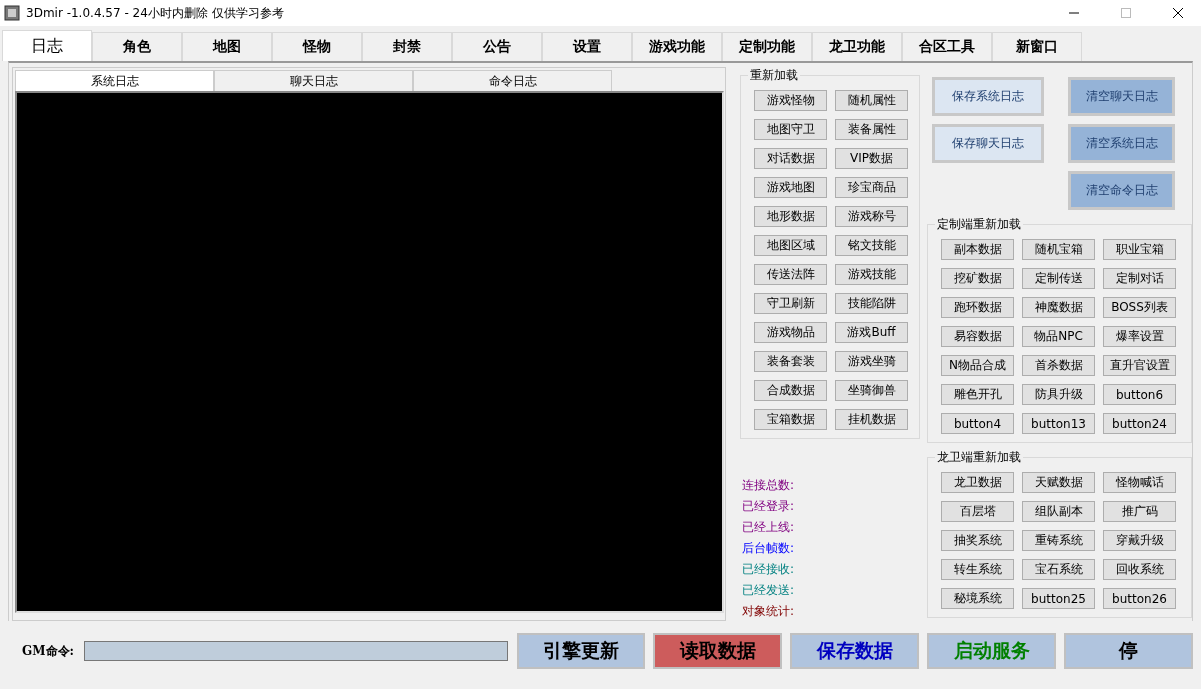 The height and width of the screenshot is (689, 1201). Describe the element at coordinates (790, 303) in the screenshot. I see `reload-button: 守卫刷新` at that location.